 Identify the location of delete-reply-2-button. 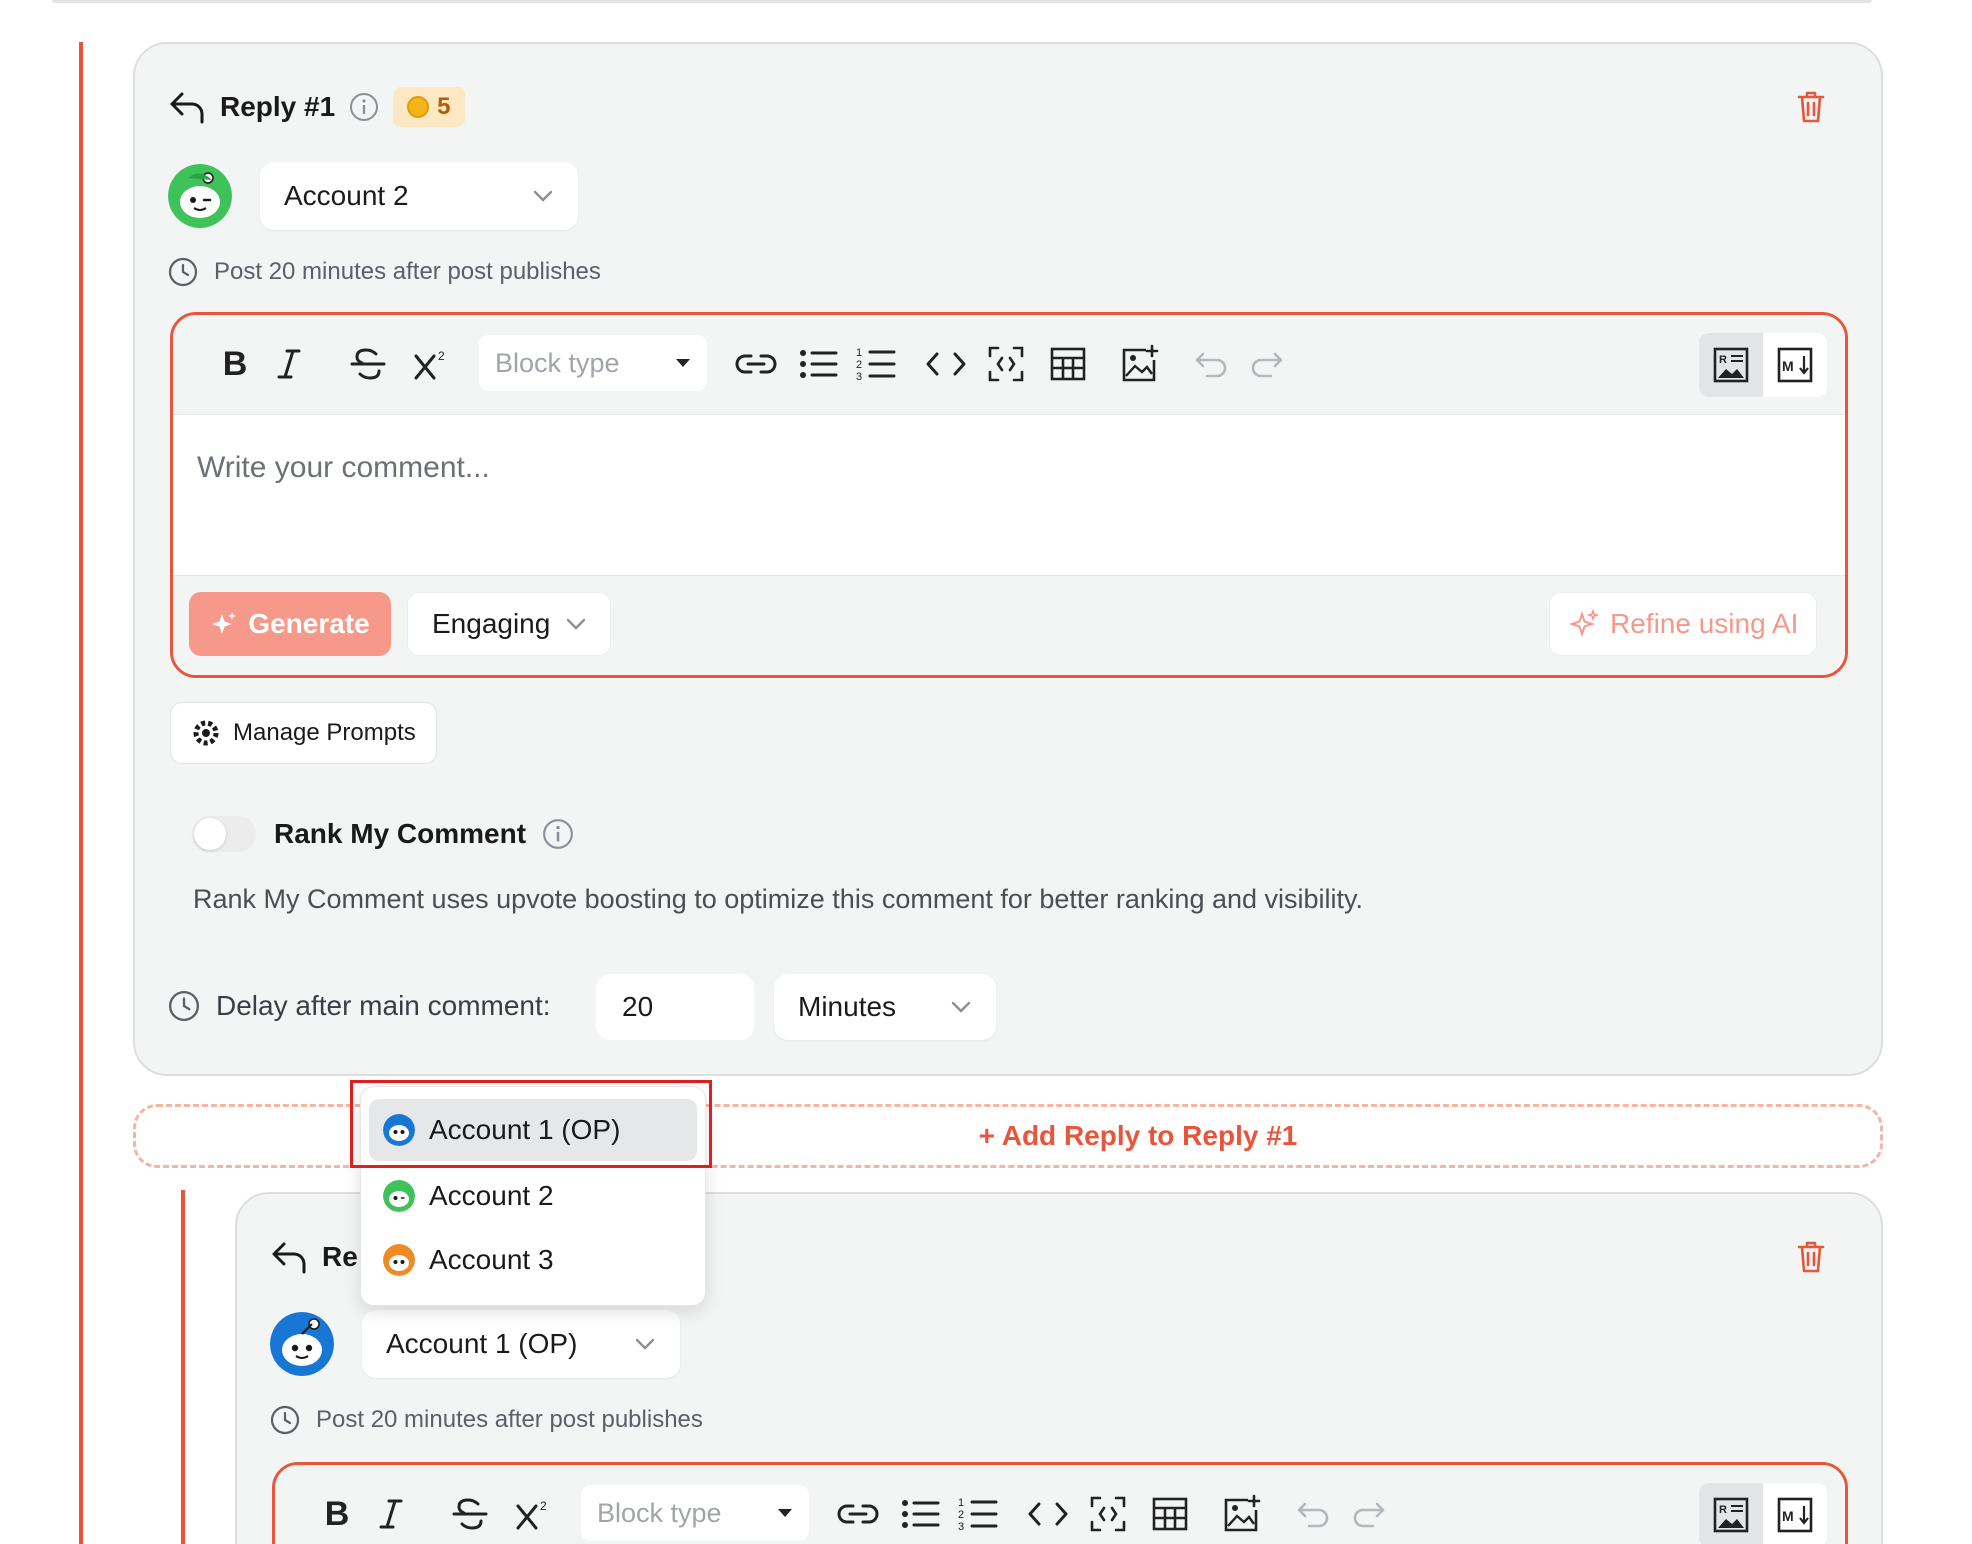
(1811, 1257).